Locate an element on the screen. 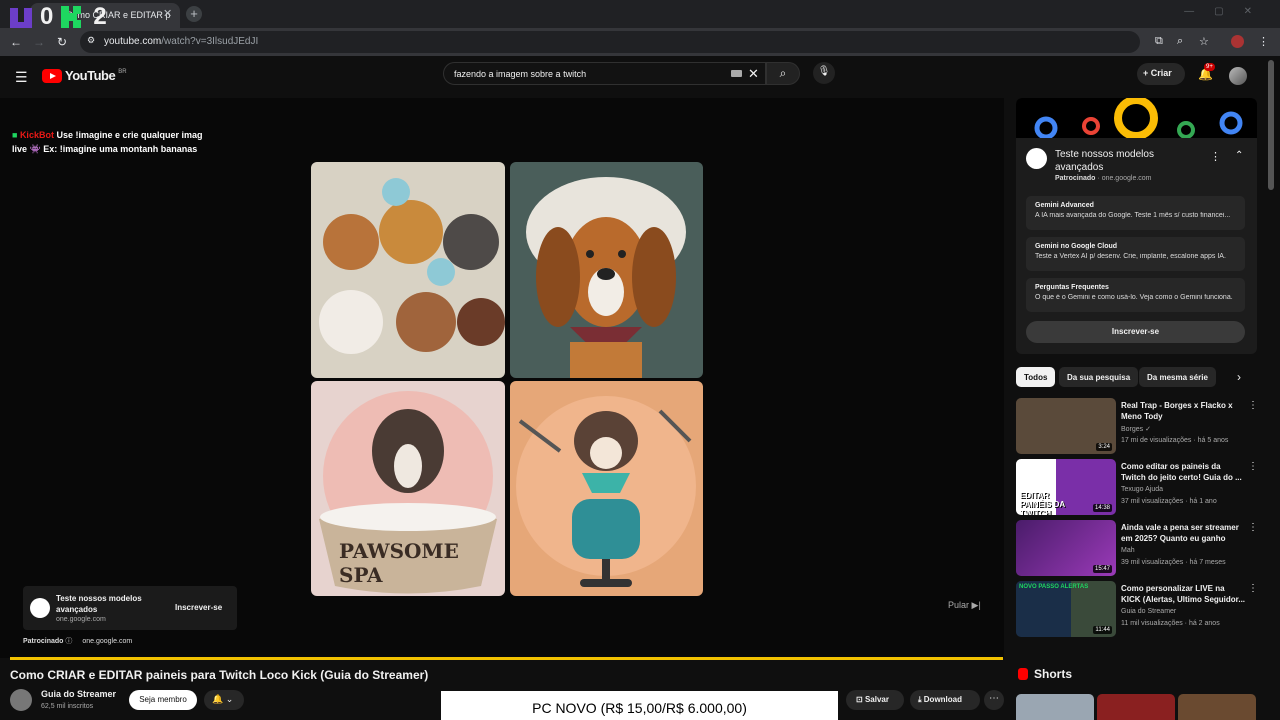 The width and height of the screenshot is (1280, 720). chip-da-mesma-serie: Da mesma série is located at coordinates (1177, 377).